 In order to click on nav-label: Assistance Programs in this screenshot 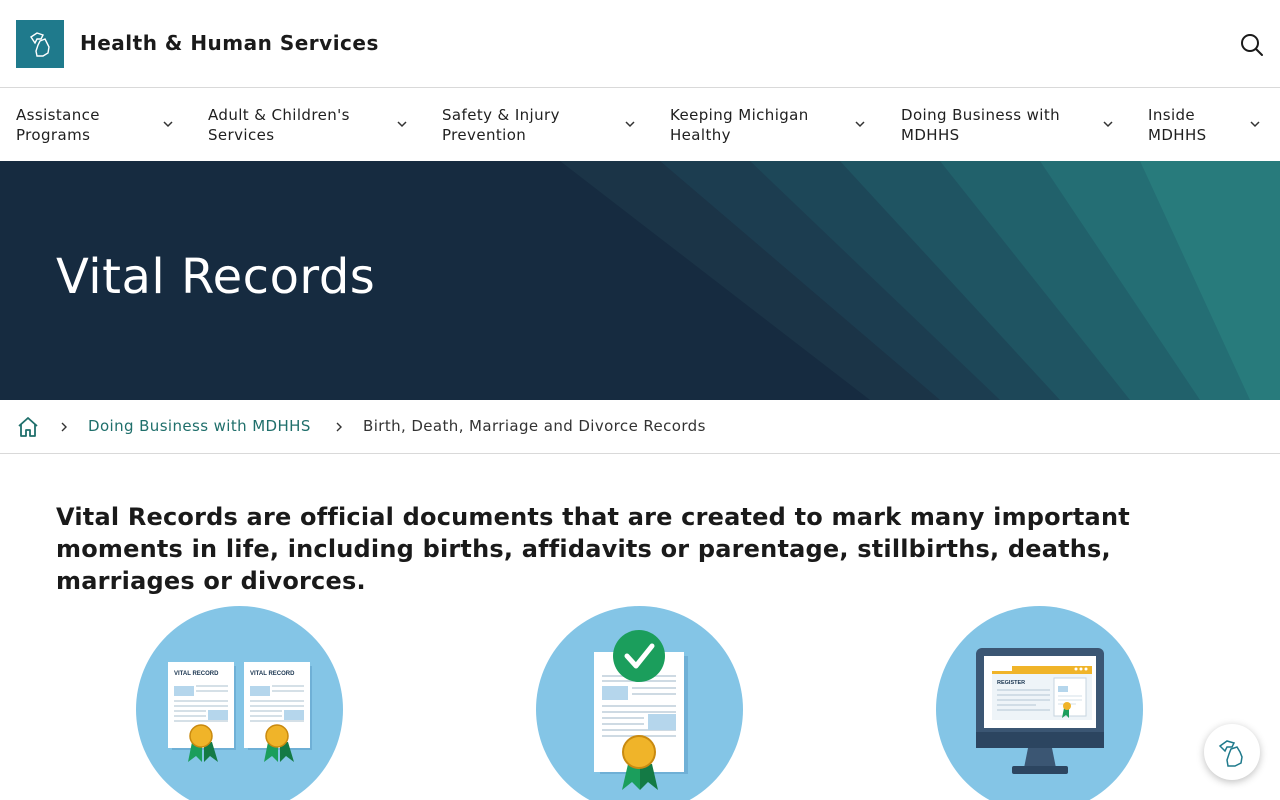, I will do `click(58, 125)`.